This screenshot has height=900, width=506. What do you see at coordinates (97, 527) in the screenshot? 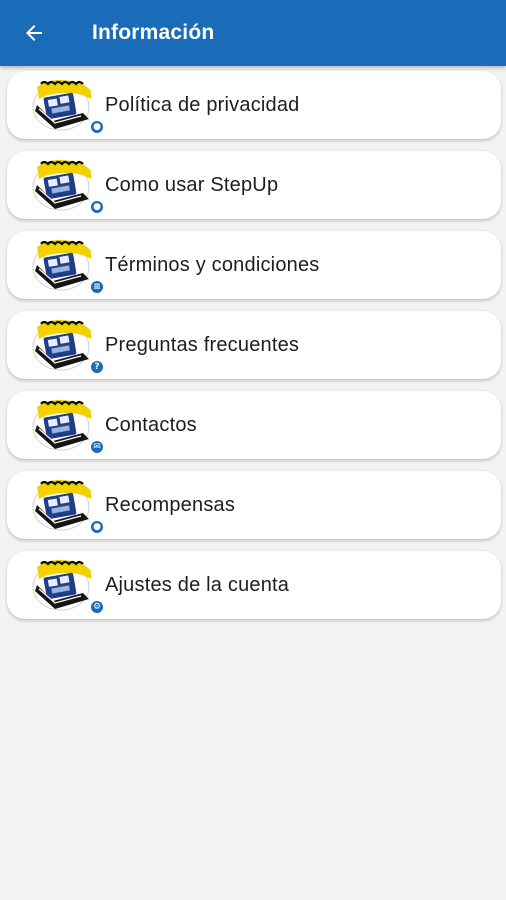
I see `reward-icon: ●` at bounding box center [97, 527].